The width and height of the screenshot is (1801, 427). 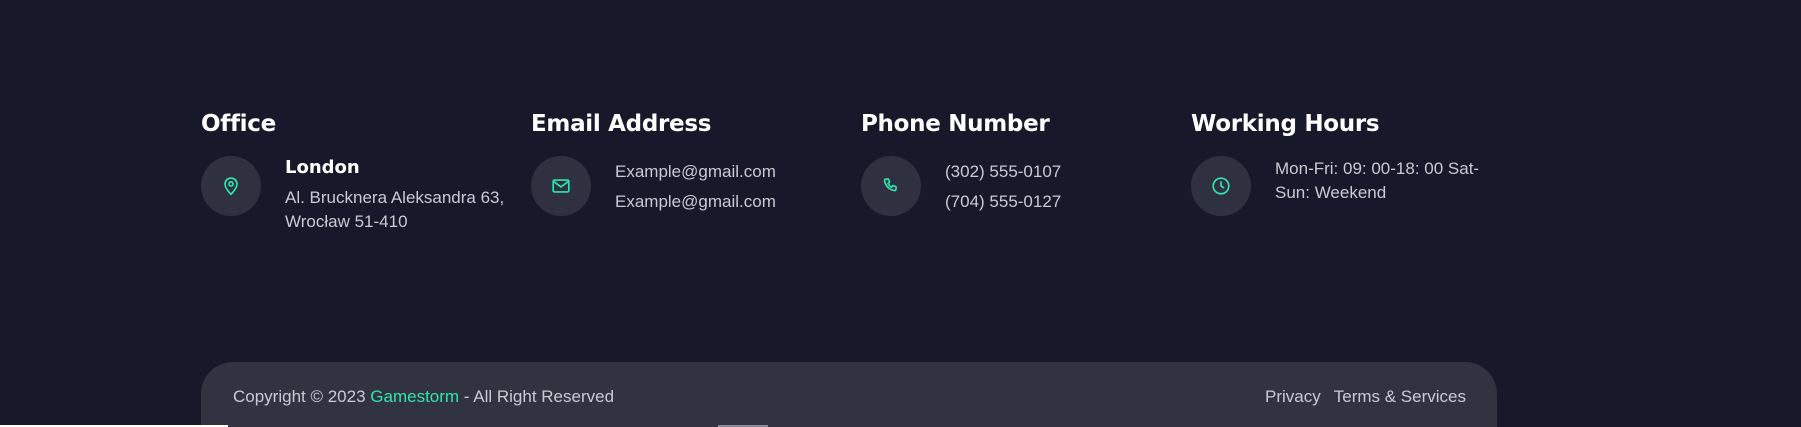 What do you see at coordinates (346, 221) in the screenshot?
I see `office-address-line2: Wrocław 51-410` at bounding box center [346, 221].